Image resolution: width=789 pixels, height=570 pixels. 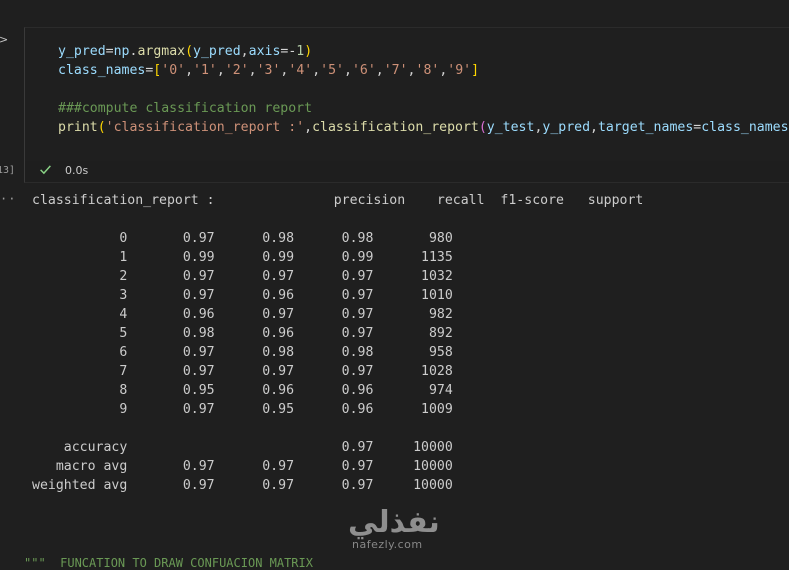 What do you see at coordinates (205, 127) in the screenshot?
I see `code-token: 'classification_report :'` at bounding box center [205, 127].